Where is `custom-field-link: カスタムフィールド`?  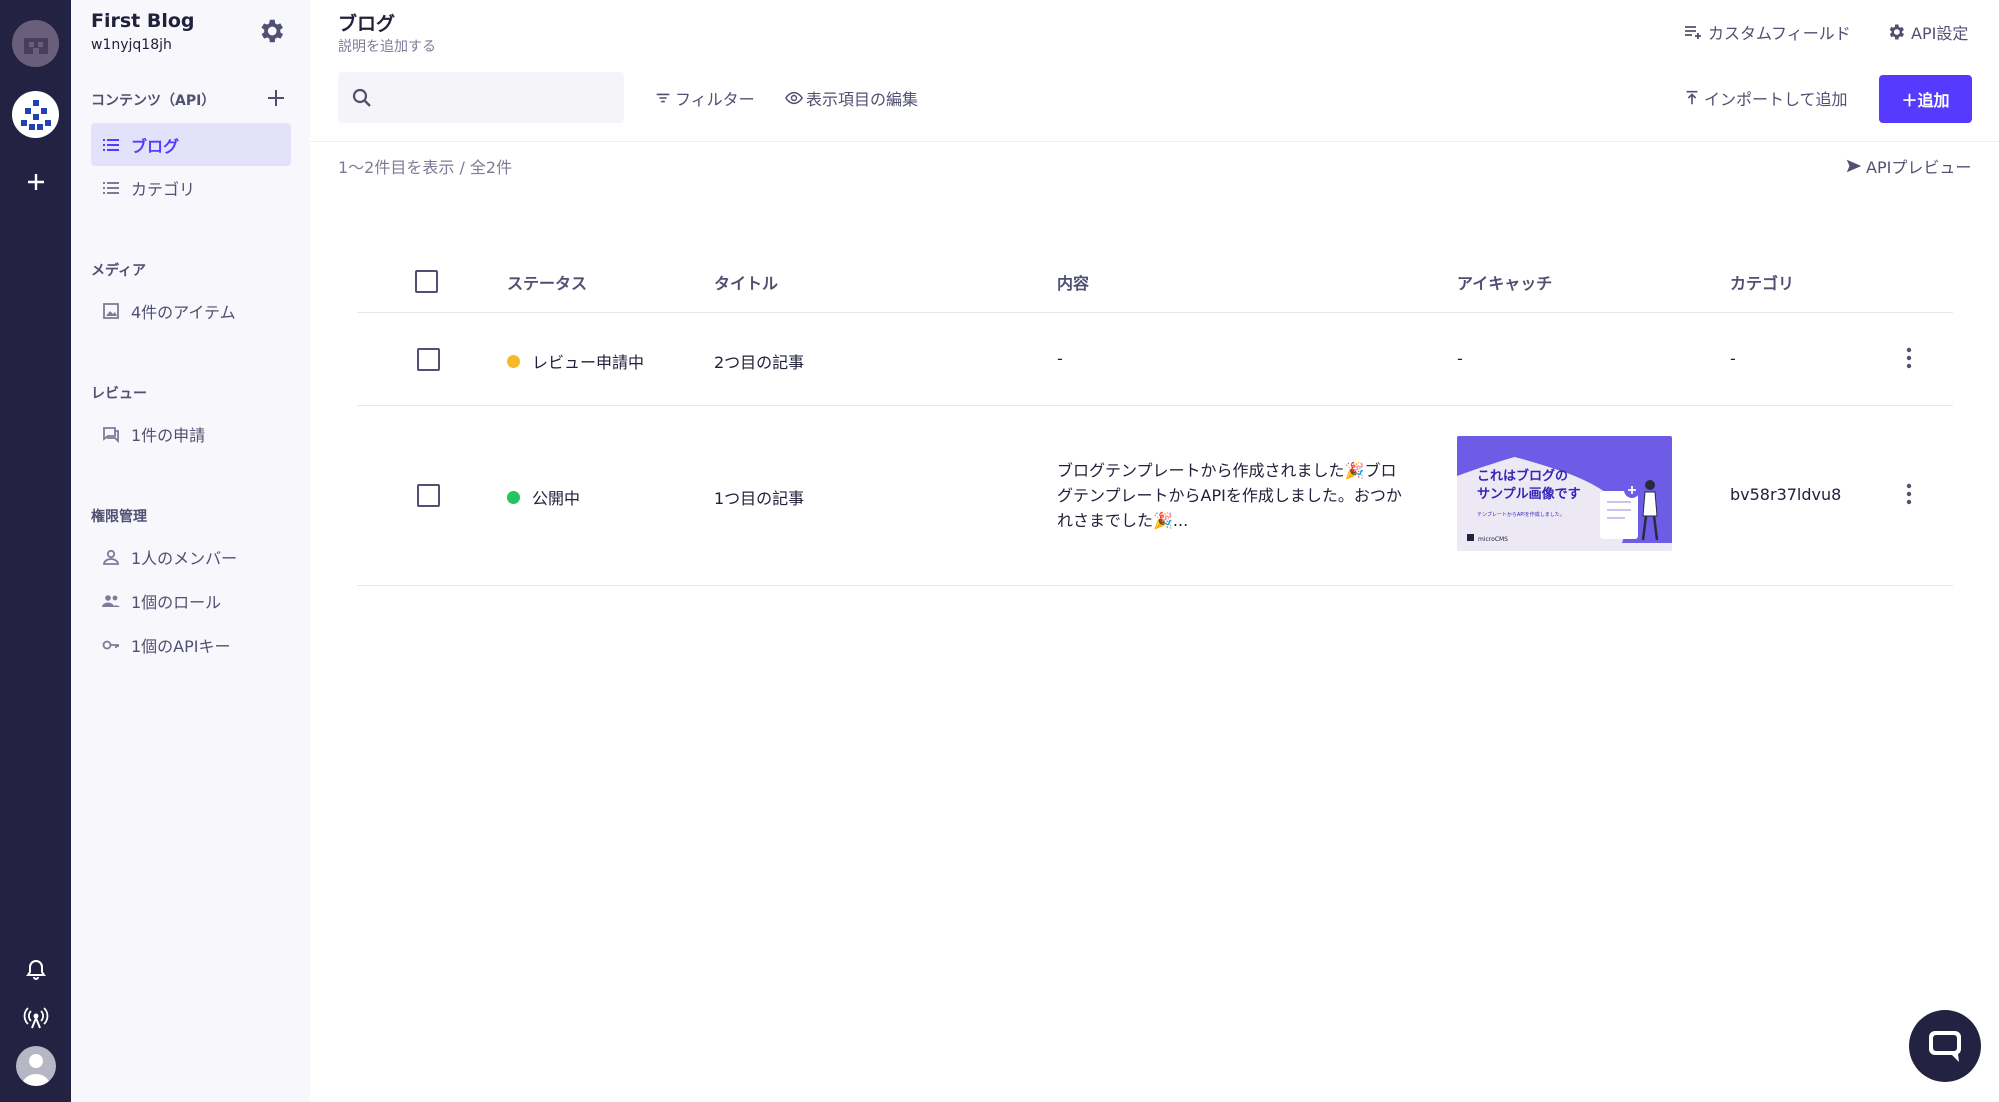
custom-field-link: カスタムフィールド is located at coordinates (1767, 32).